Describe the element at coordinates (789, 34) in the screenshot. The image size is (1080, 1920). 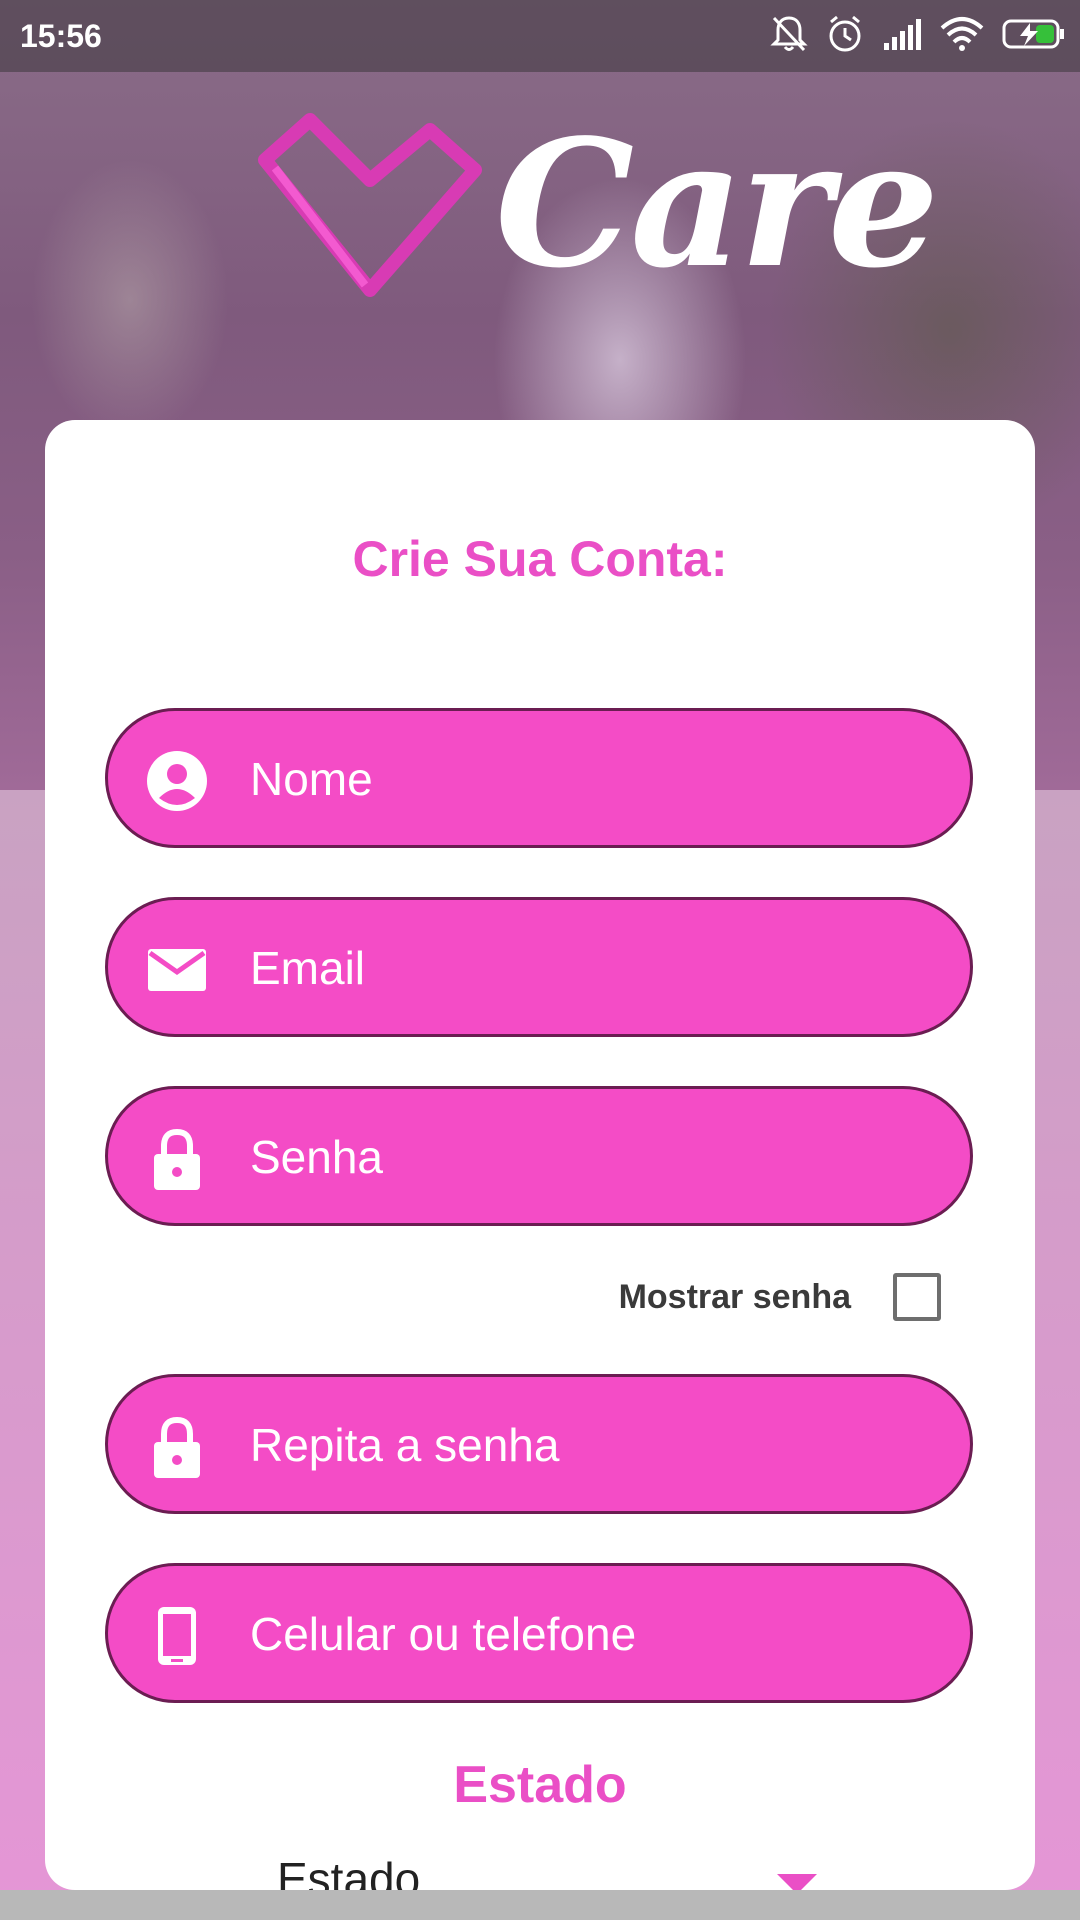
I see `muted-bell-icon` at that location.